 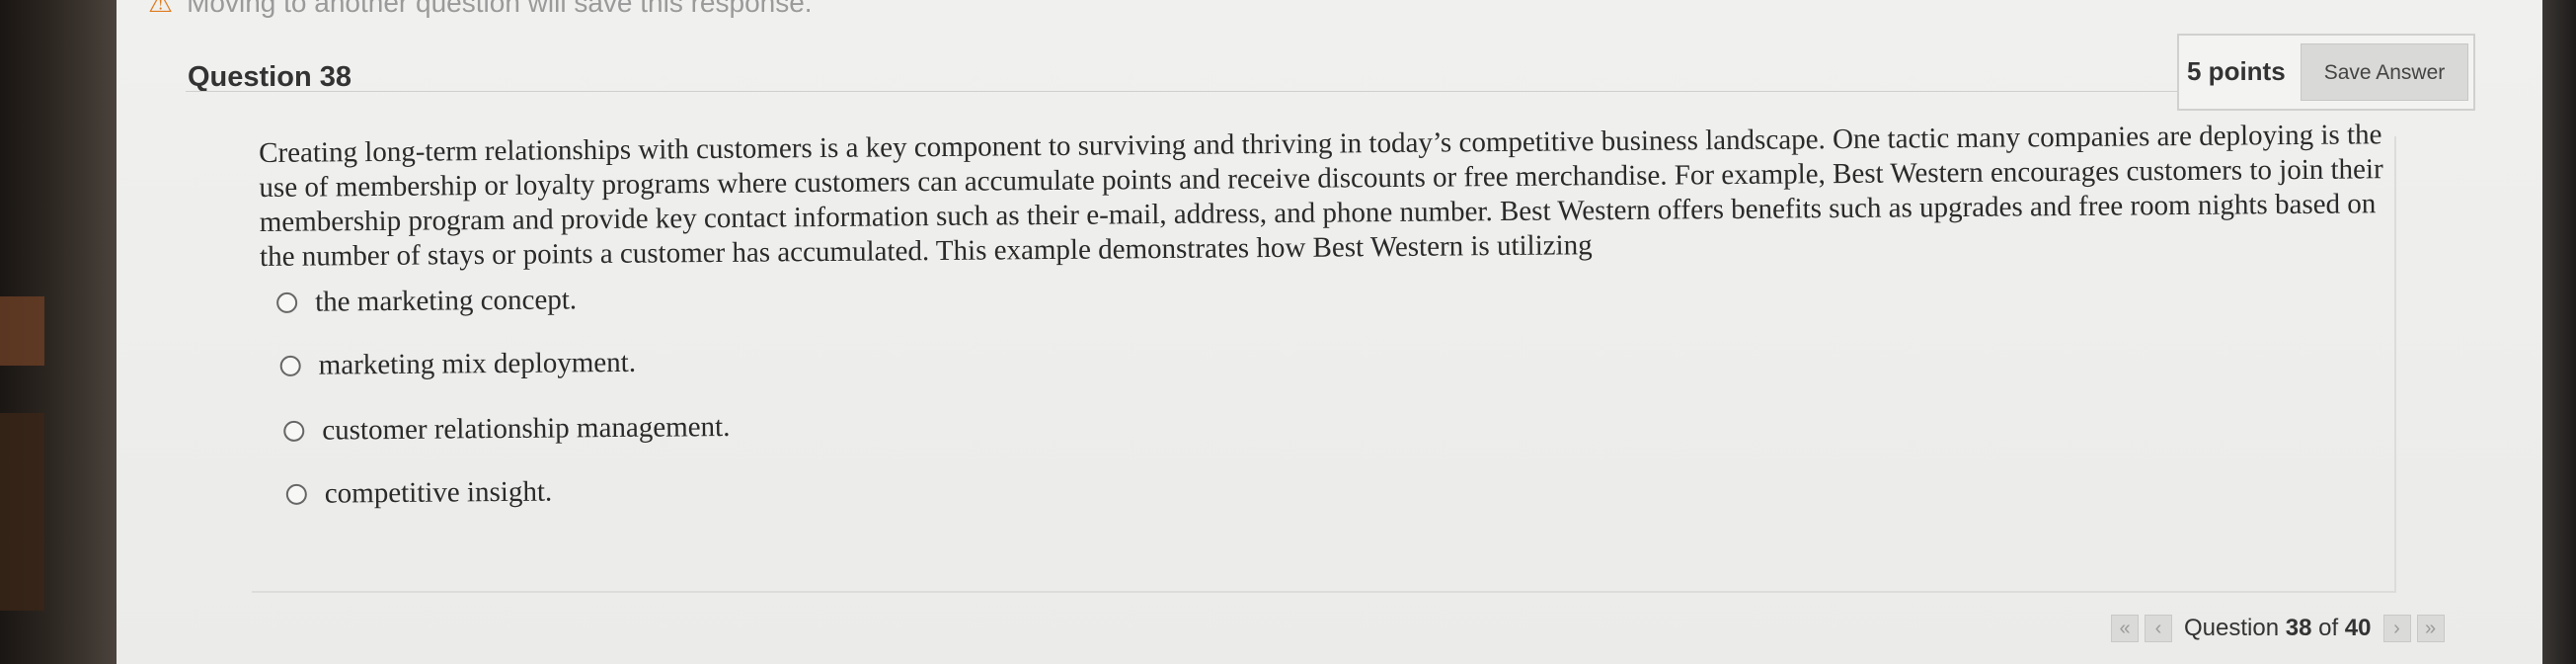 What do you see at coordinates (269, 77) in the screenshot?
I see `question-title: Question 38` at bounding box center [269, 77].